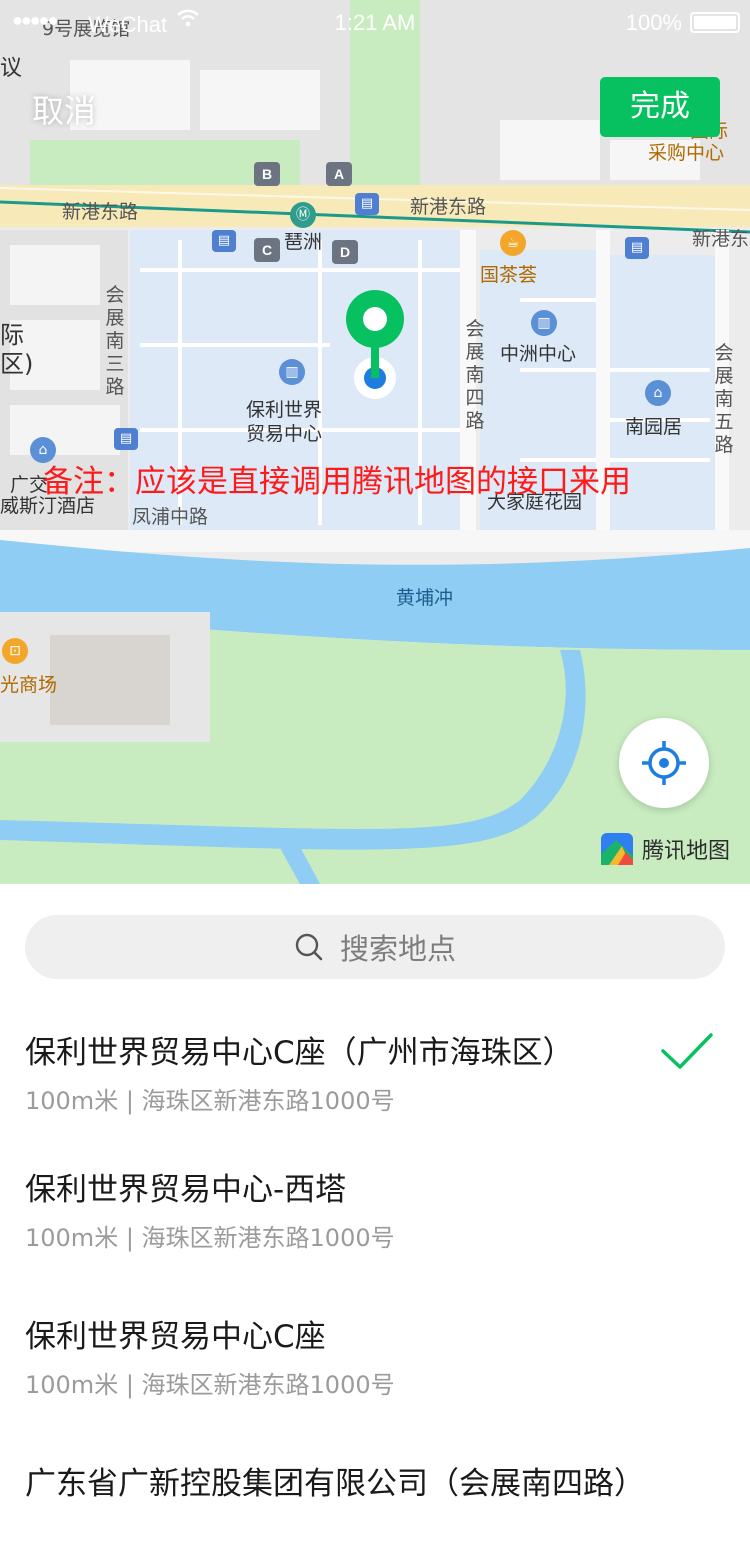 The image size is (750, 1550). Describe the element at coordinates (375, 22) in the screenshot. I see `status-bar: ●●●●● WeChat 1:21 AM 100%` at that location.